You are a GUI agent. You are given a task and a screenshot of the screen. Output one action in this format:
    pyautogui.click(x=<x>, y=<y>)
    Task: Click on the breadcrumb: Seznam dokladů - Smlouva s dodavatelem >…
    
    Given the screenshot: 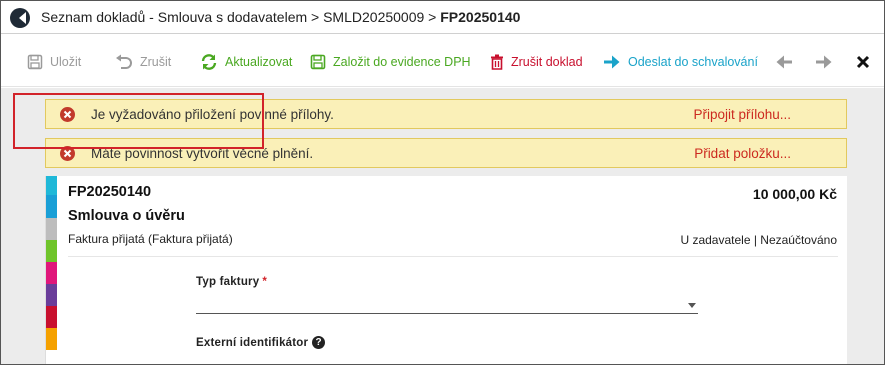 What is the action you would take?
    pyautogui.click(x=280, y=17)
    